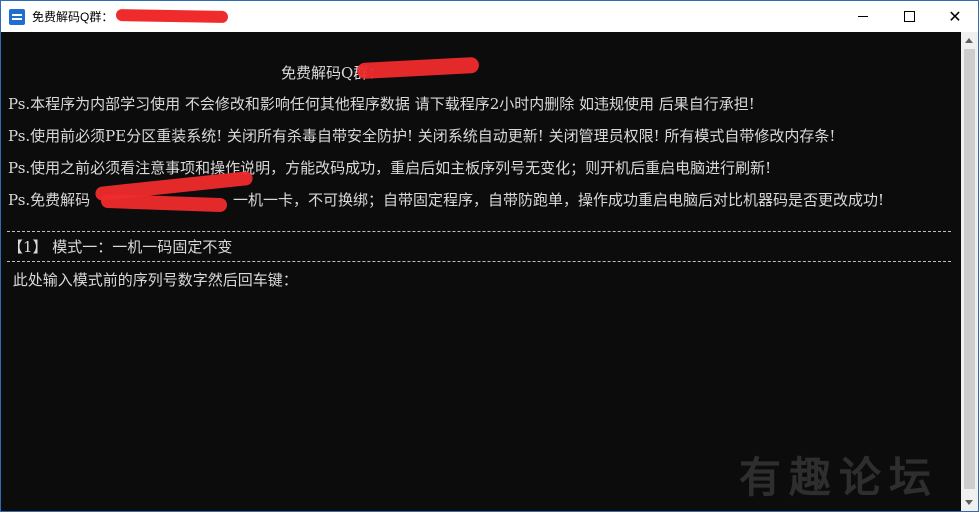  I want to click on window-title-text: 免费解码Q群：, so click(73, 17).